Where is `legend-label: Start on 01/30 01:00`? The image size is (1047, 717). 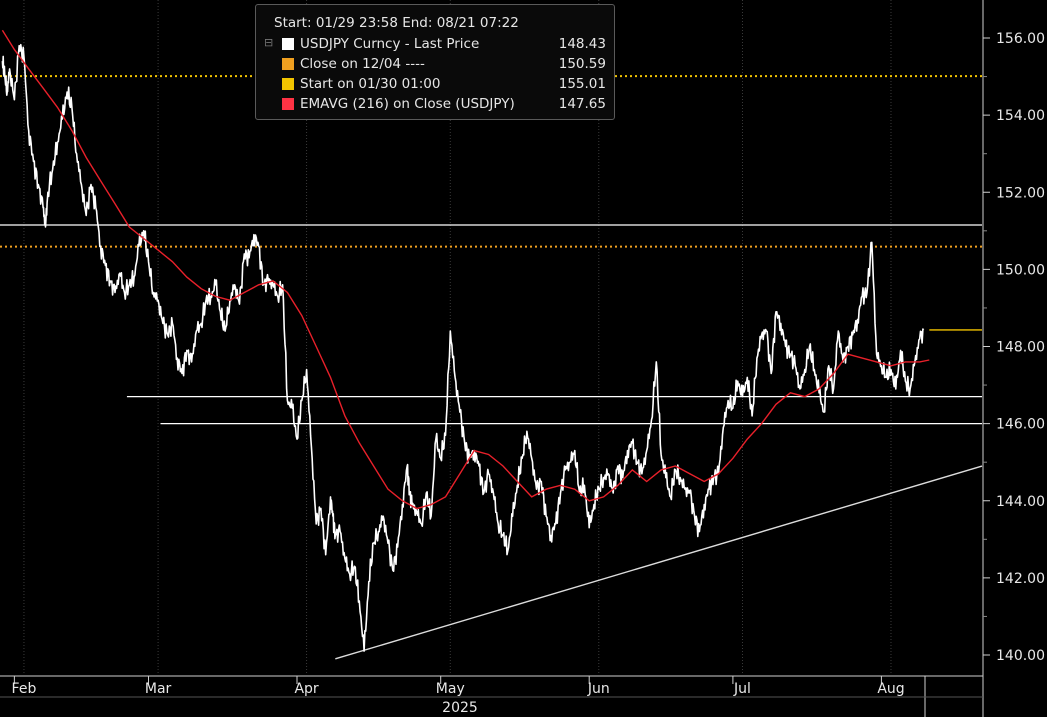 legend-label: Start on 01/30 01:00 is located at coordinates (370, 84).